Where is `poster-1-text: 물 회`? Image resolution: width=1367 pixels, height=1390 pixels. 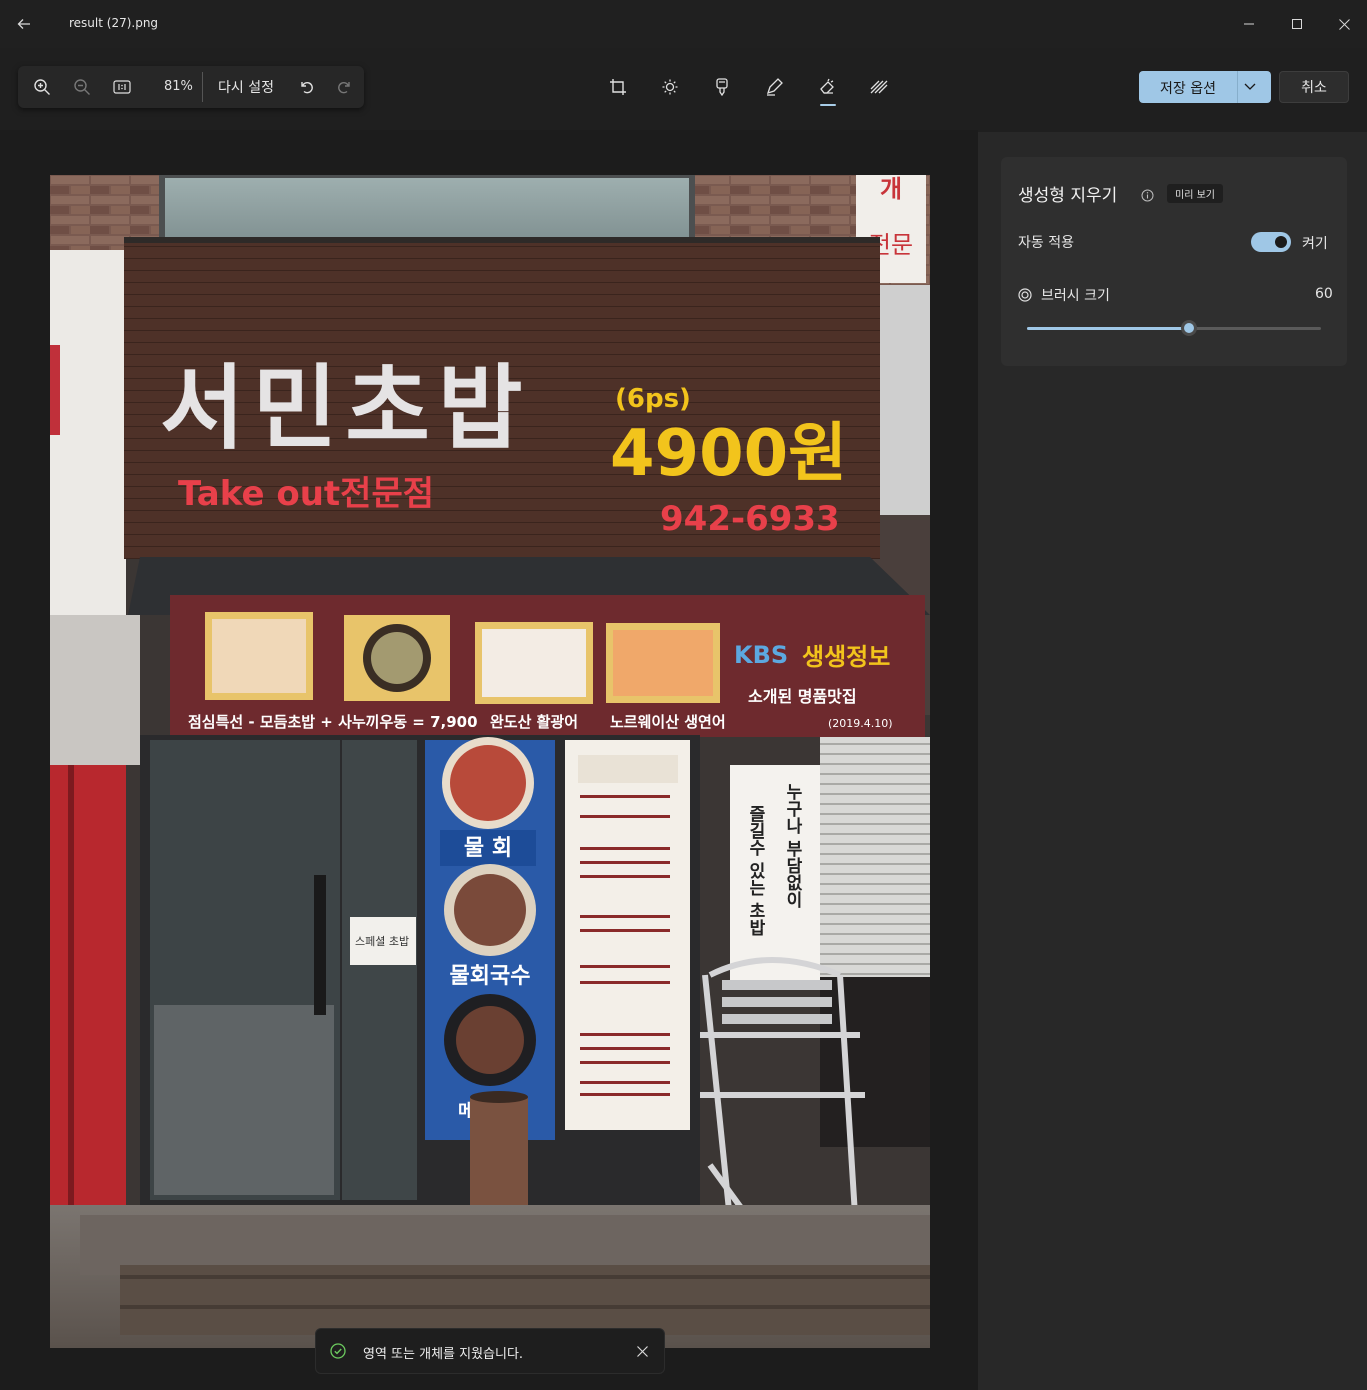
poster-1-text: 물 회 is located at coordinates (488, 848).